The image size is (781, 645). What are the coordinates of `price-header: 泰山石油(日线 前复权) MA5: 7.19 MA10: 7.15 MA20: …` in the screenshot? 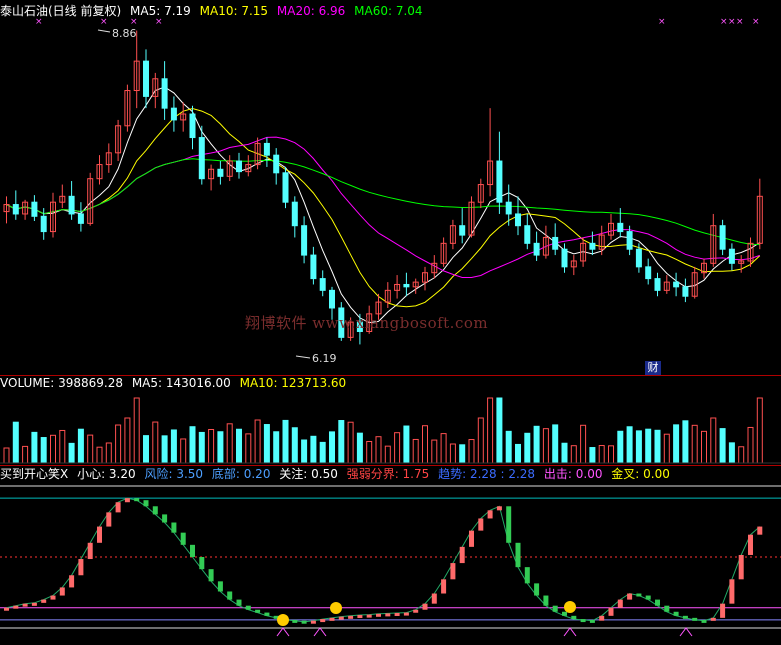 It's located at (214, 11).